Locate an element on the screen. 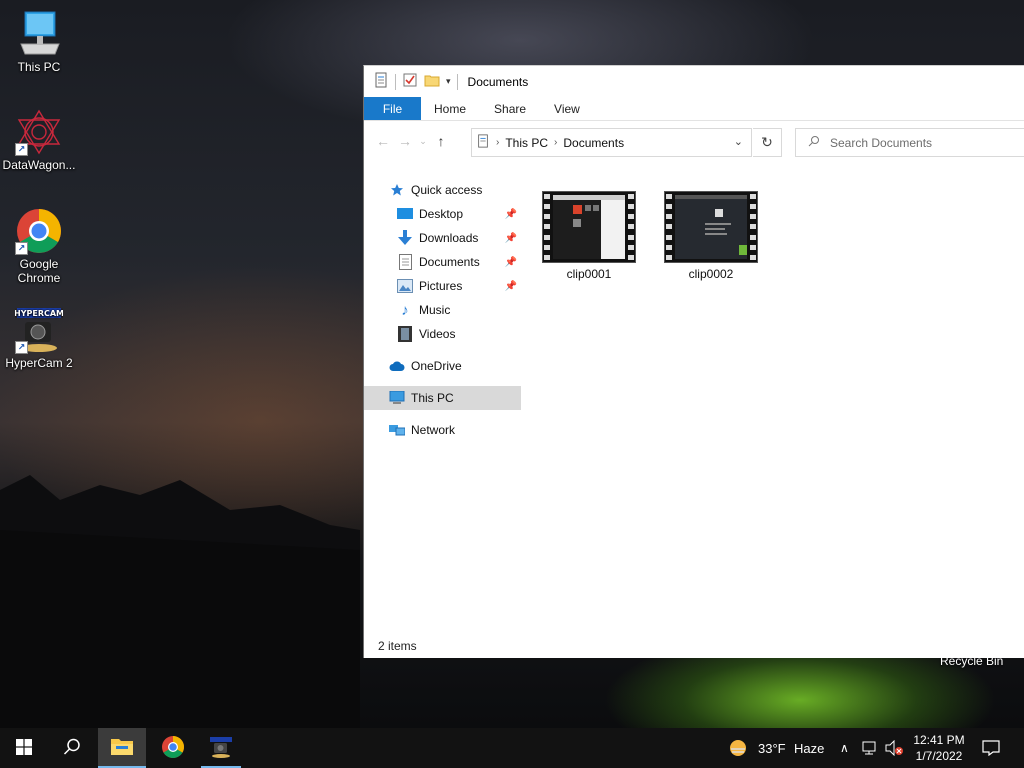 This screenshot has height=768, width=1024. taskbar-chrome is located at coordinates (173, 748).